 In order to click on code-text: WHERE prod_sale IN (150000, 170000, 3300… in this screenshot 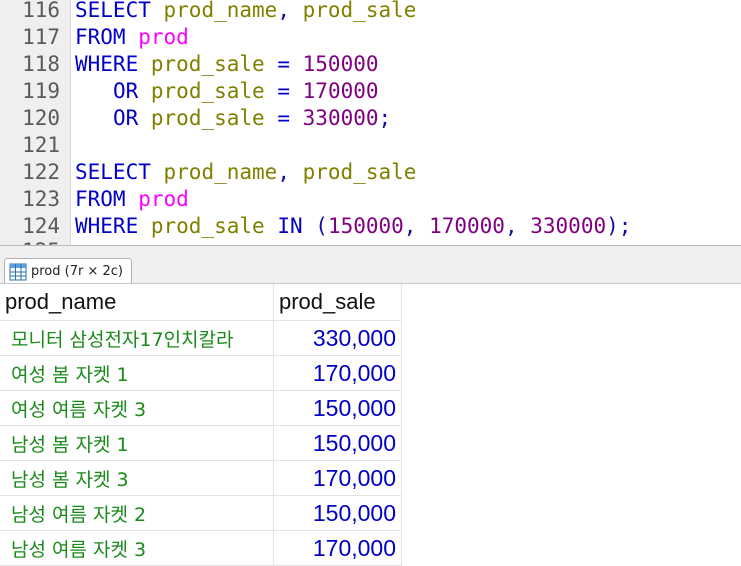, I will do `click(353, 226)`.